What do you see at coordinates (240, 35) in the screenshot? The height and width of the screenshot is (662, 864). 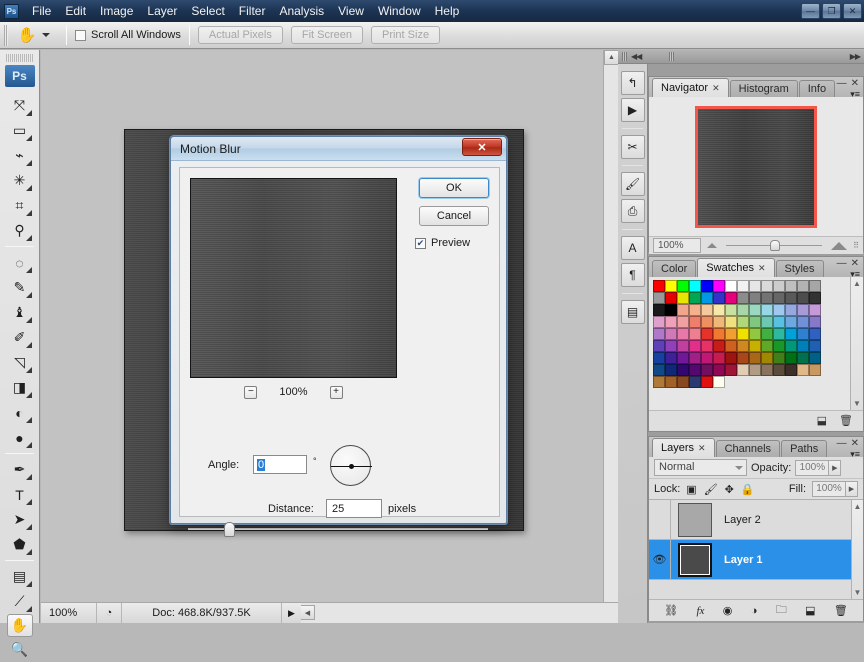 I see `view-button-actual-pixels: Actual Pixels` at bounding box center [240, 35].